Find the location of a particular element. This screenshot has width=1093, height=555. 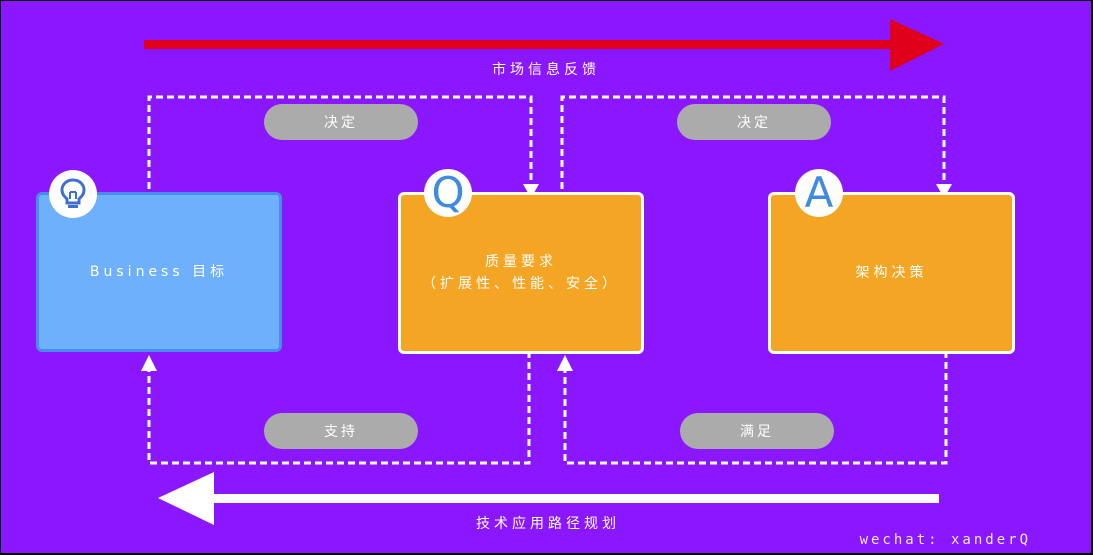

tech-path-label: 技术应用路径规划 is located at coordinates (548, 524).